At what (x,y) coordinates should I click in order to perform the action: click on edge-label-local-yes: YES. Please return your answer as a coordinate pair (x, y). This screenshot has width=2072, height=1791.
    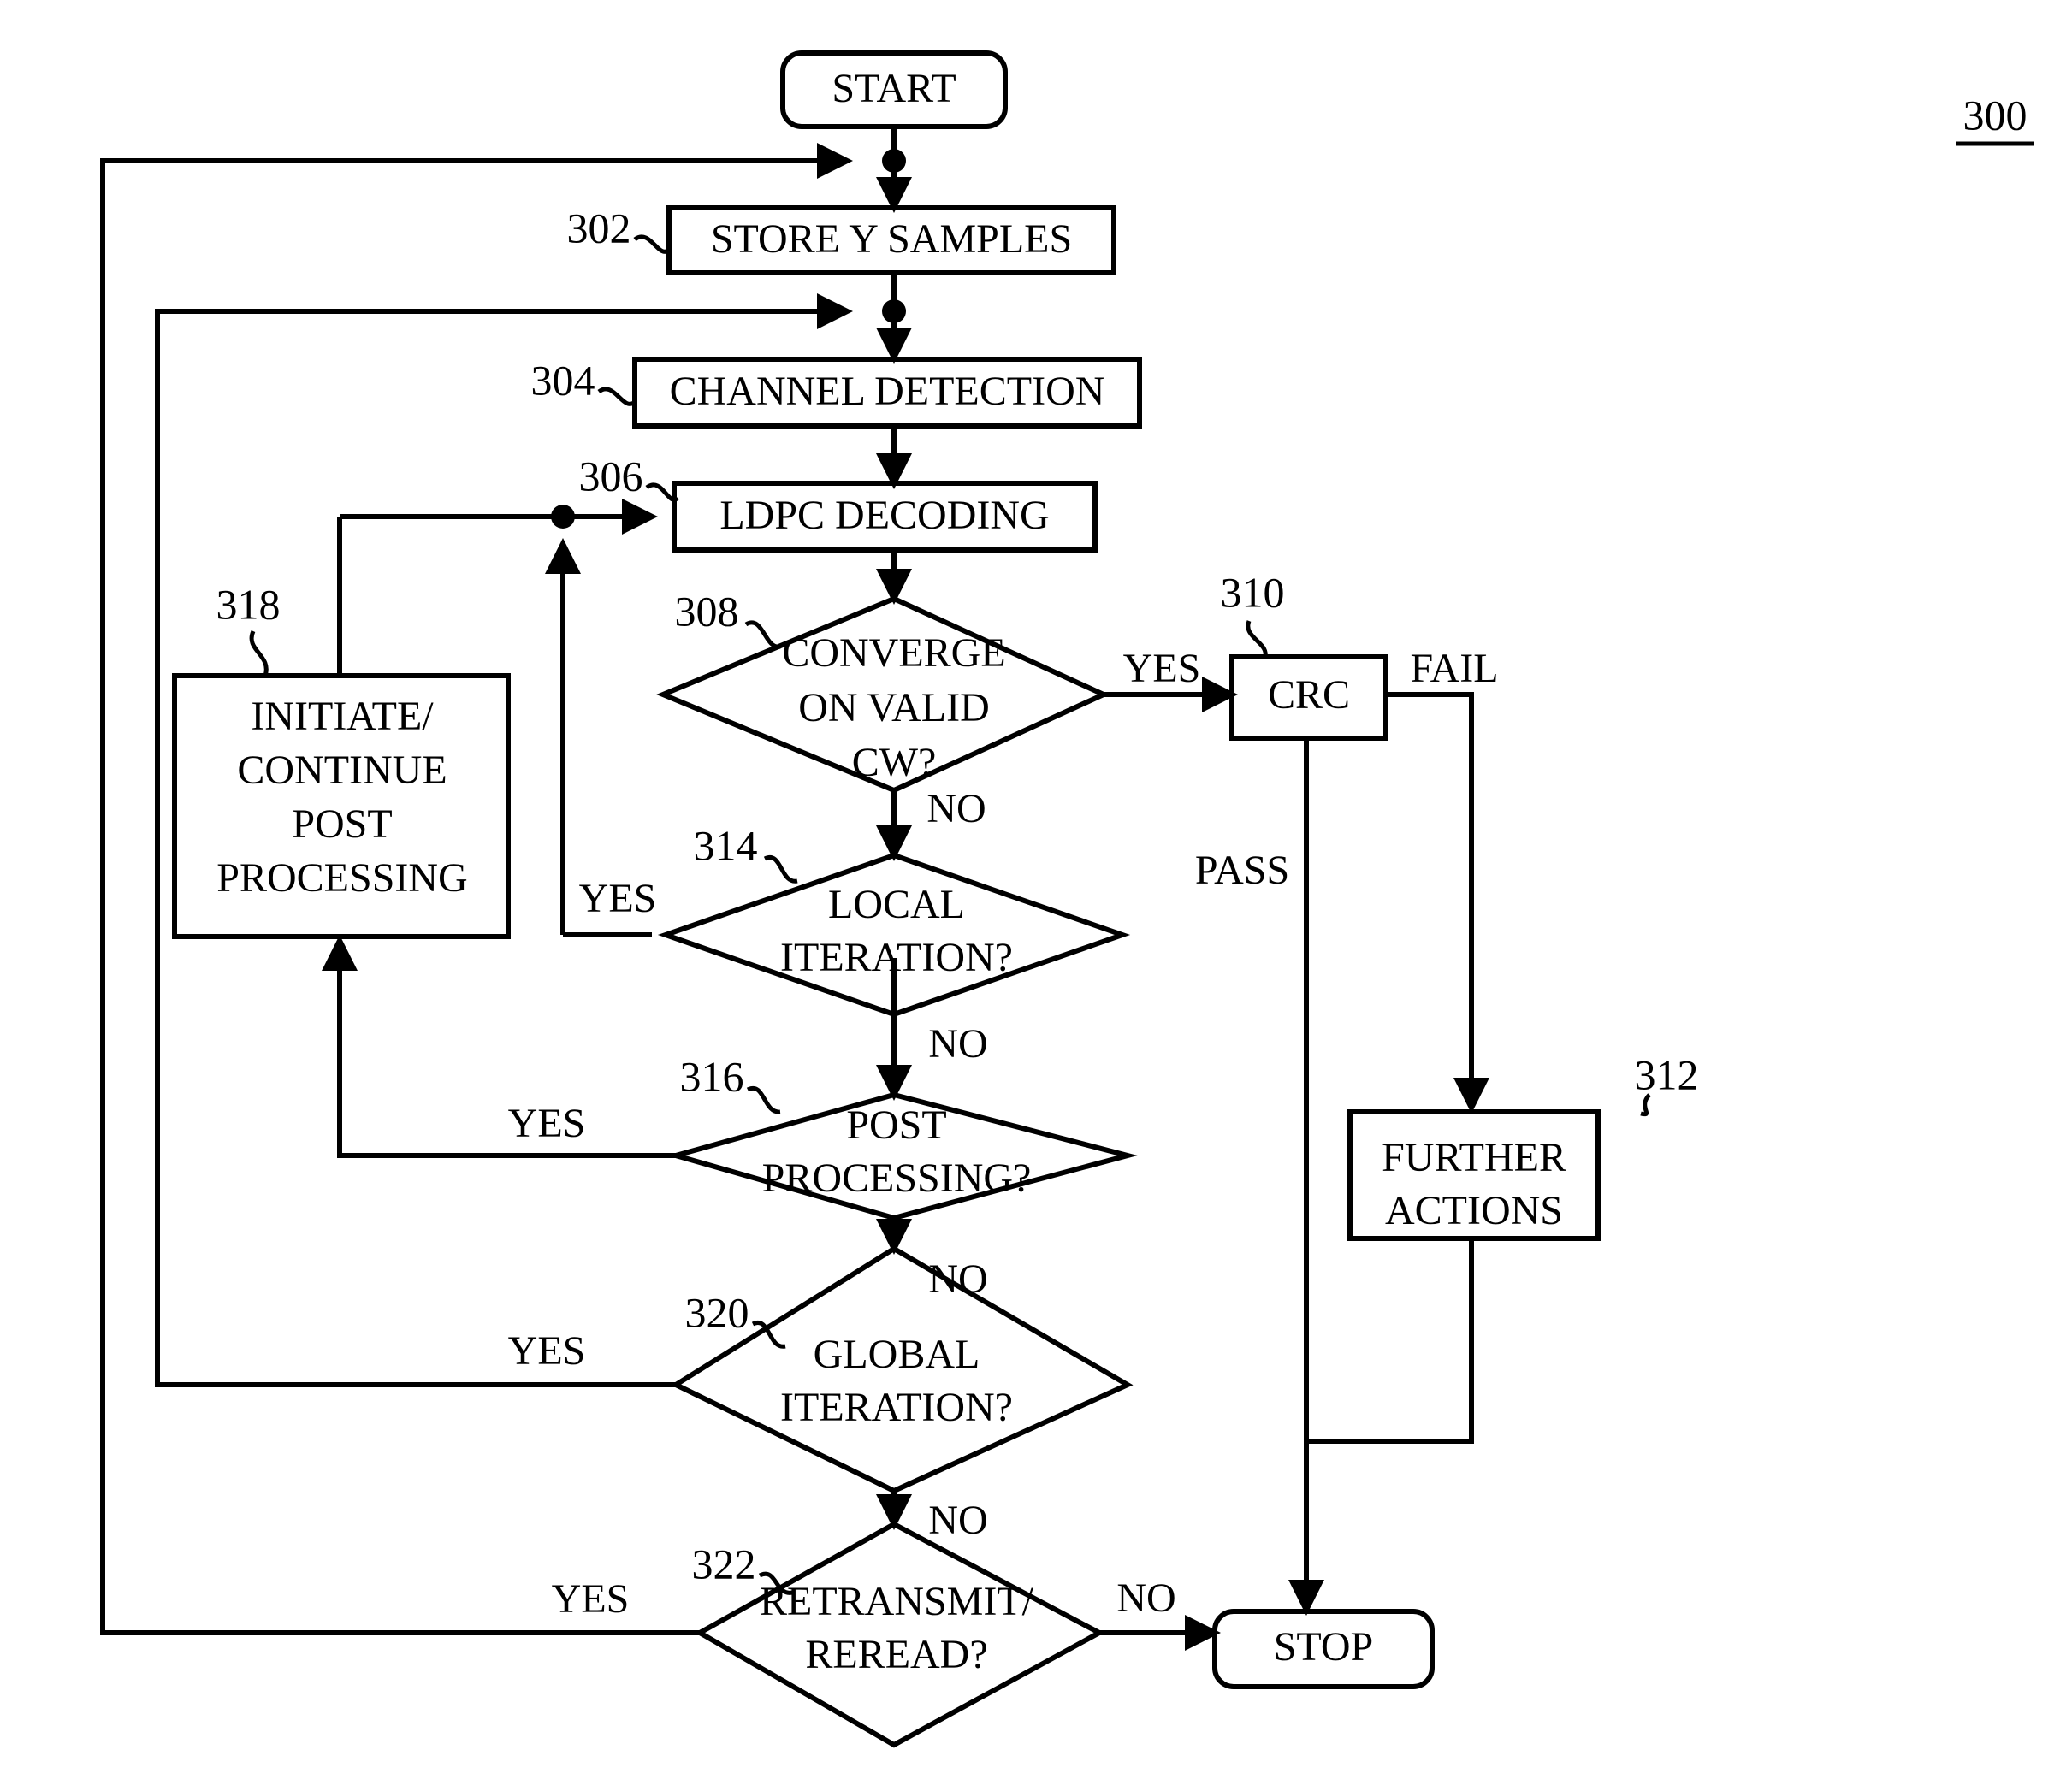
    Looking at the image, I should click on (618, 898).